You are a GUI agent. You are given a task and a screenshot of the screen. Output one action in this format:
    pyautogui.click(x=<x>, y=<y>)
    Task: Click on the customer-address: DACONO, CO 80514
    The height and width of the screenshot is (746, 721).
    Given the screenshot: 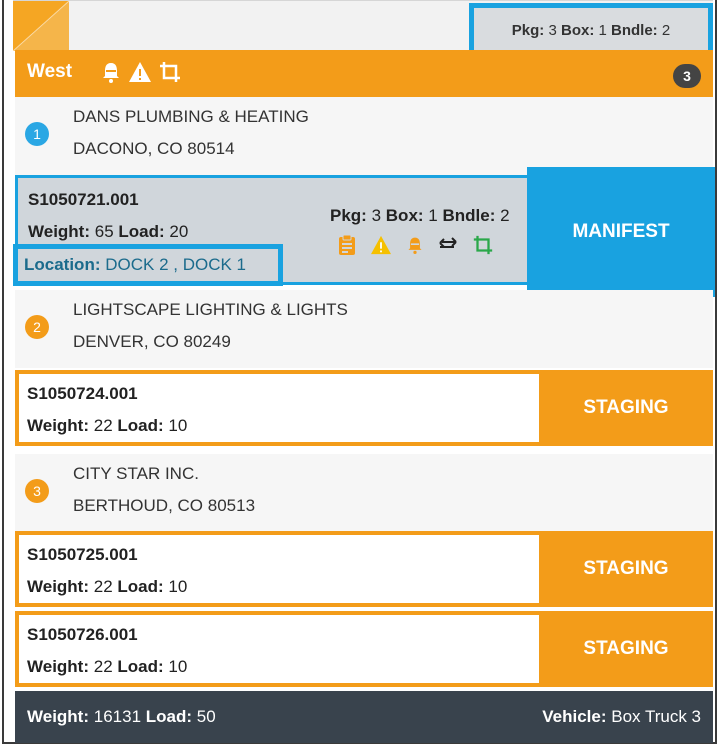 What is the action you would take?
    pyautogui.click(x=154, y=148)
    